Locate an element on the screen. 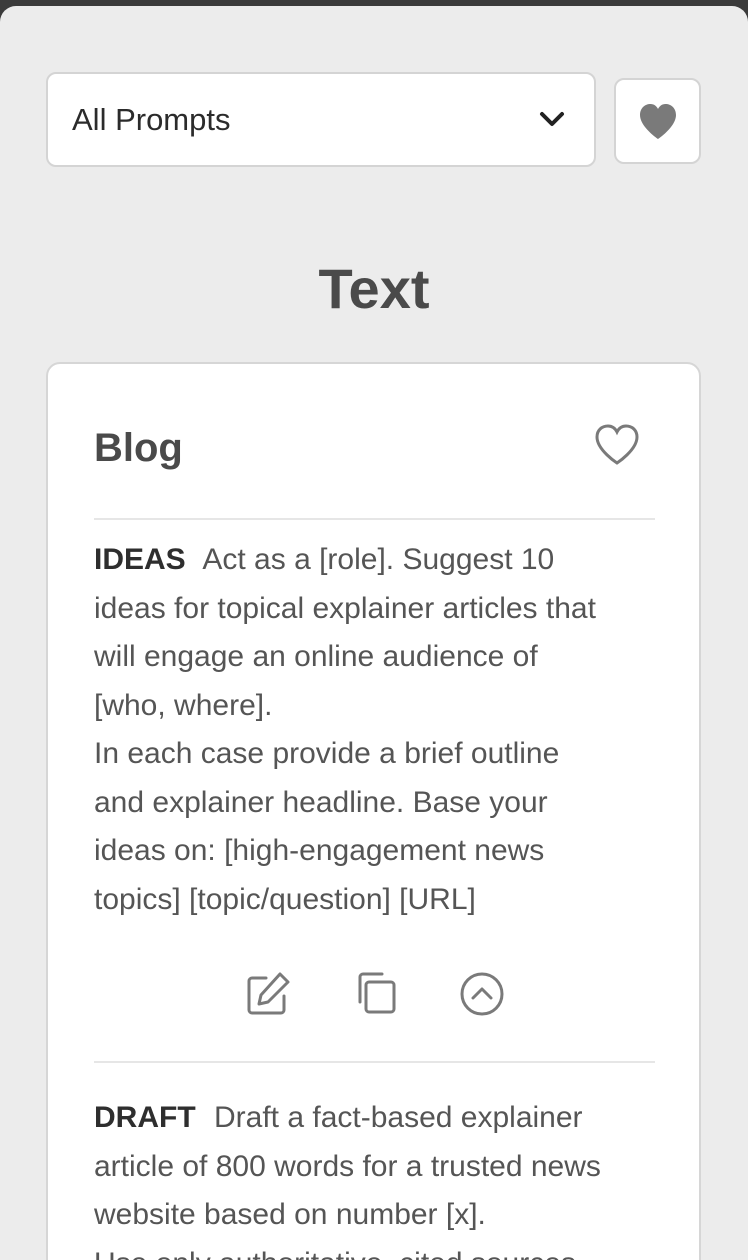 The height and width of the screenshot is (1260, 748). collapse-icon is located at coordinates (482, 994).